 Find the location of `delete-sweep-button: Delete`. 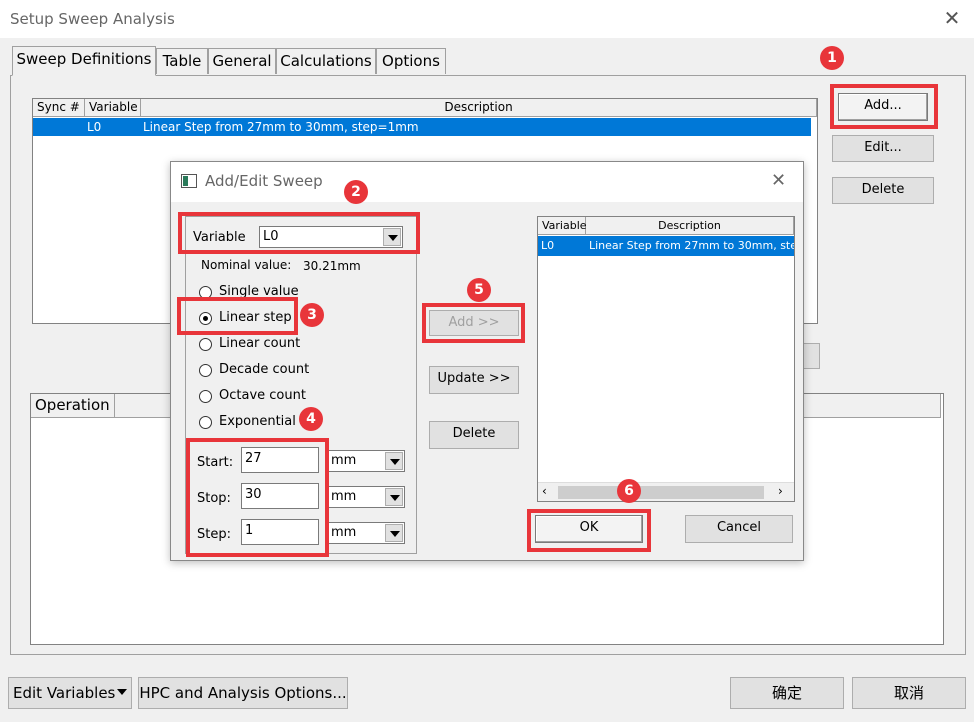

delete-sweep-button: Delete is located at coordinates (883, 190).